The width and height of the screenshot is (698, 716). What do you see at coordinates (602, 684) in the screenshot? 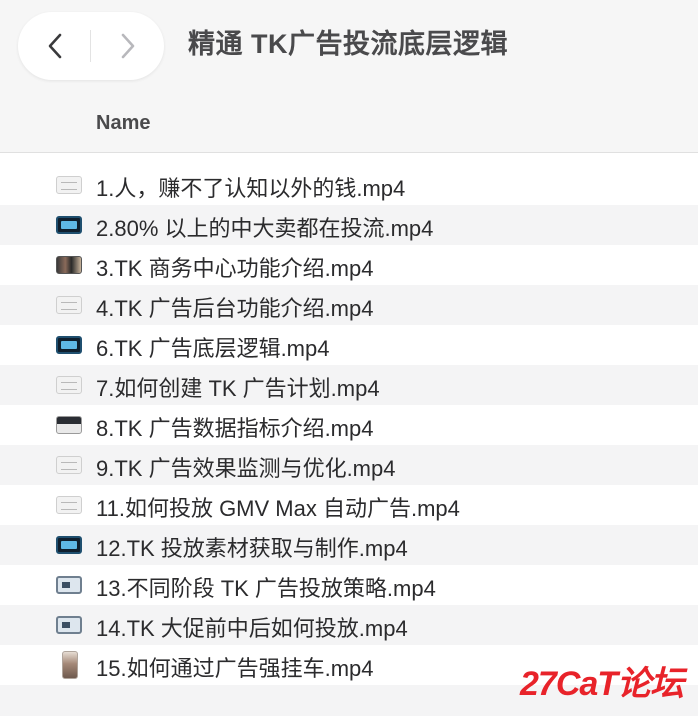
I see `watermark-logo: 27CaT论坛` at bounding box center [602, 684].